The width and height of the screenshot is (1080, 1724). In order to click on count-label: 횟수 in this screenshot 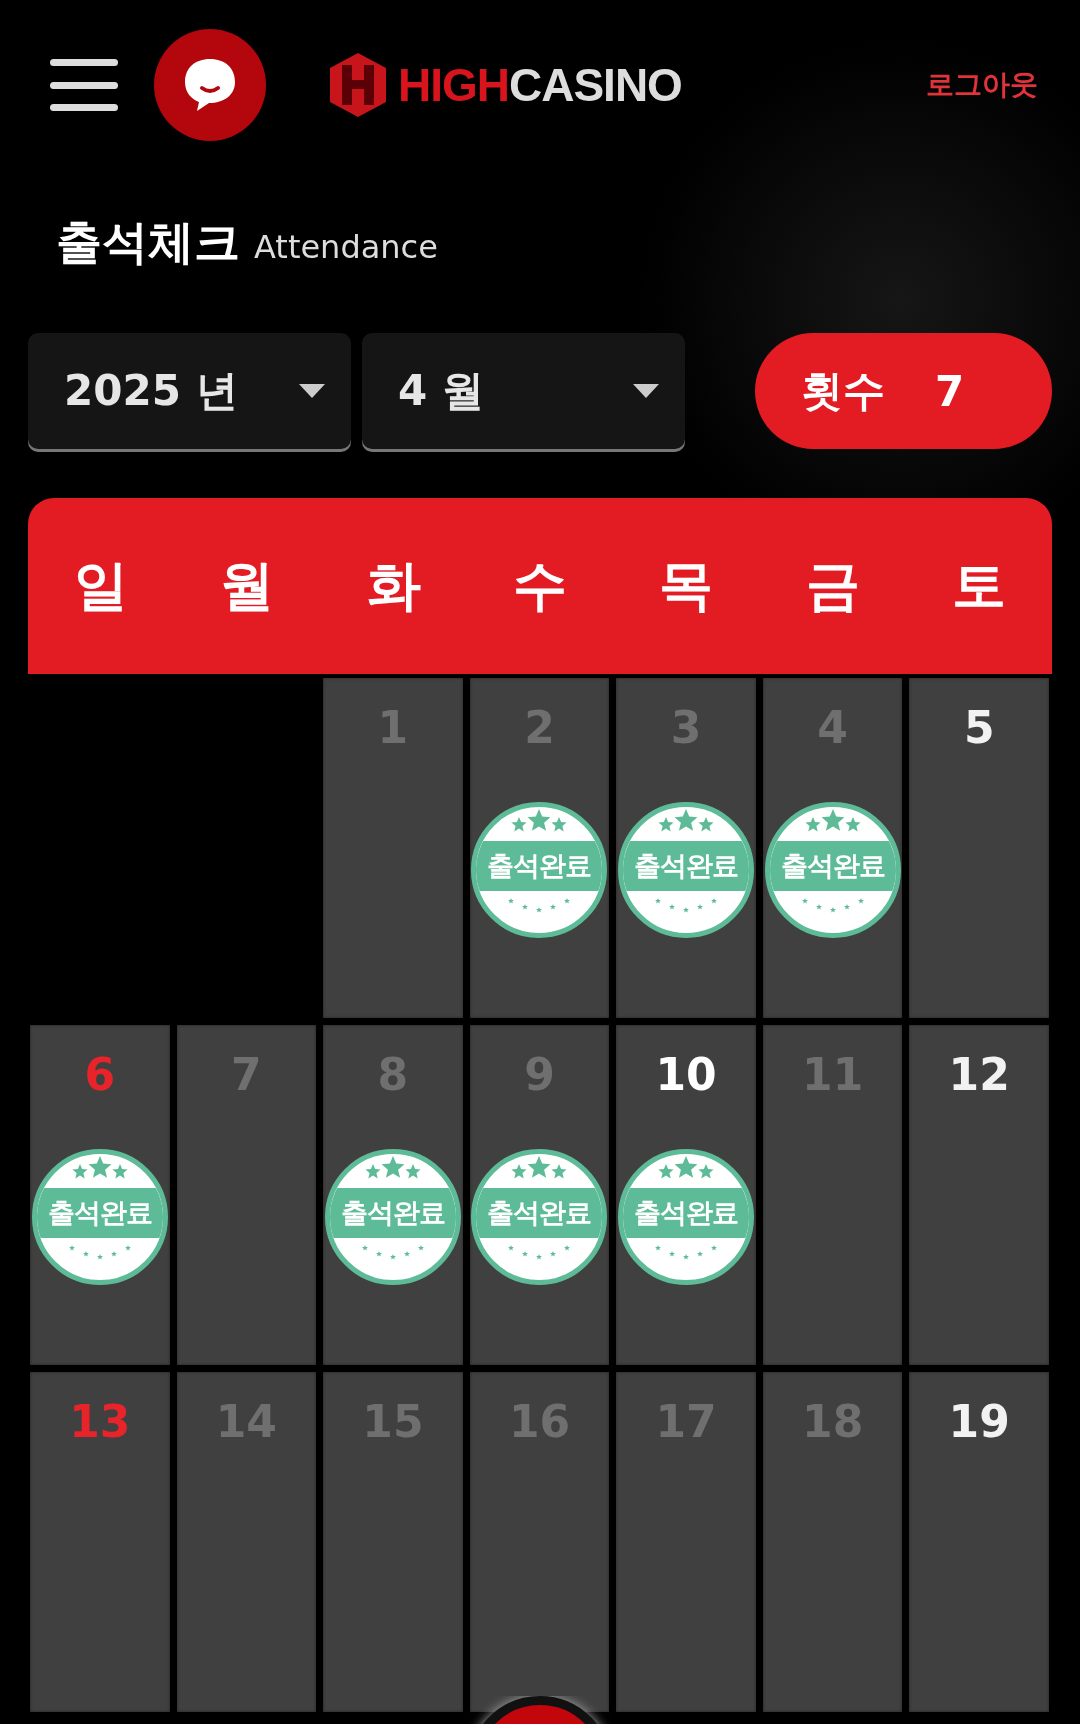, I will do `click(843, 391)`.